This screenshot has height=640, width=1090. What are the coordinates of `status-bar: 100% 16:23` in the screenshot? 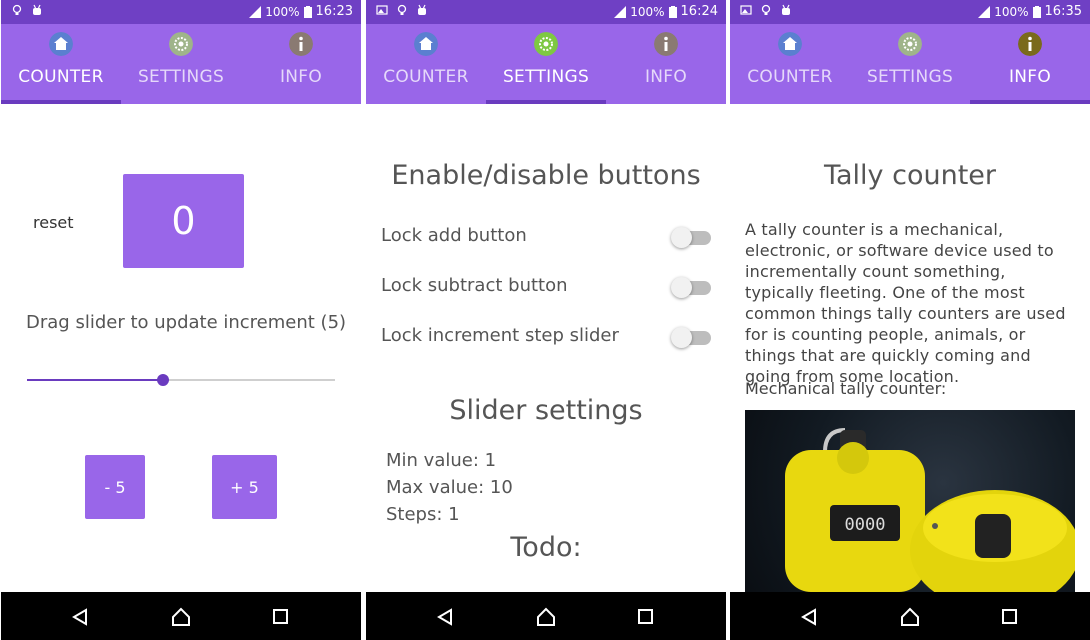 It's located at (181, 12).